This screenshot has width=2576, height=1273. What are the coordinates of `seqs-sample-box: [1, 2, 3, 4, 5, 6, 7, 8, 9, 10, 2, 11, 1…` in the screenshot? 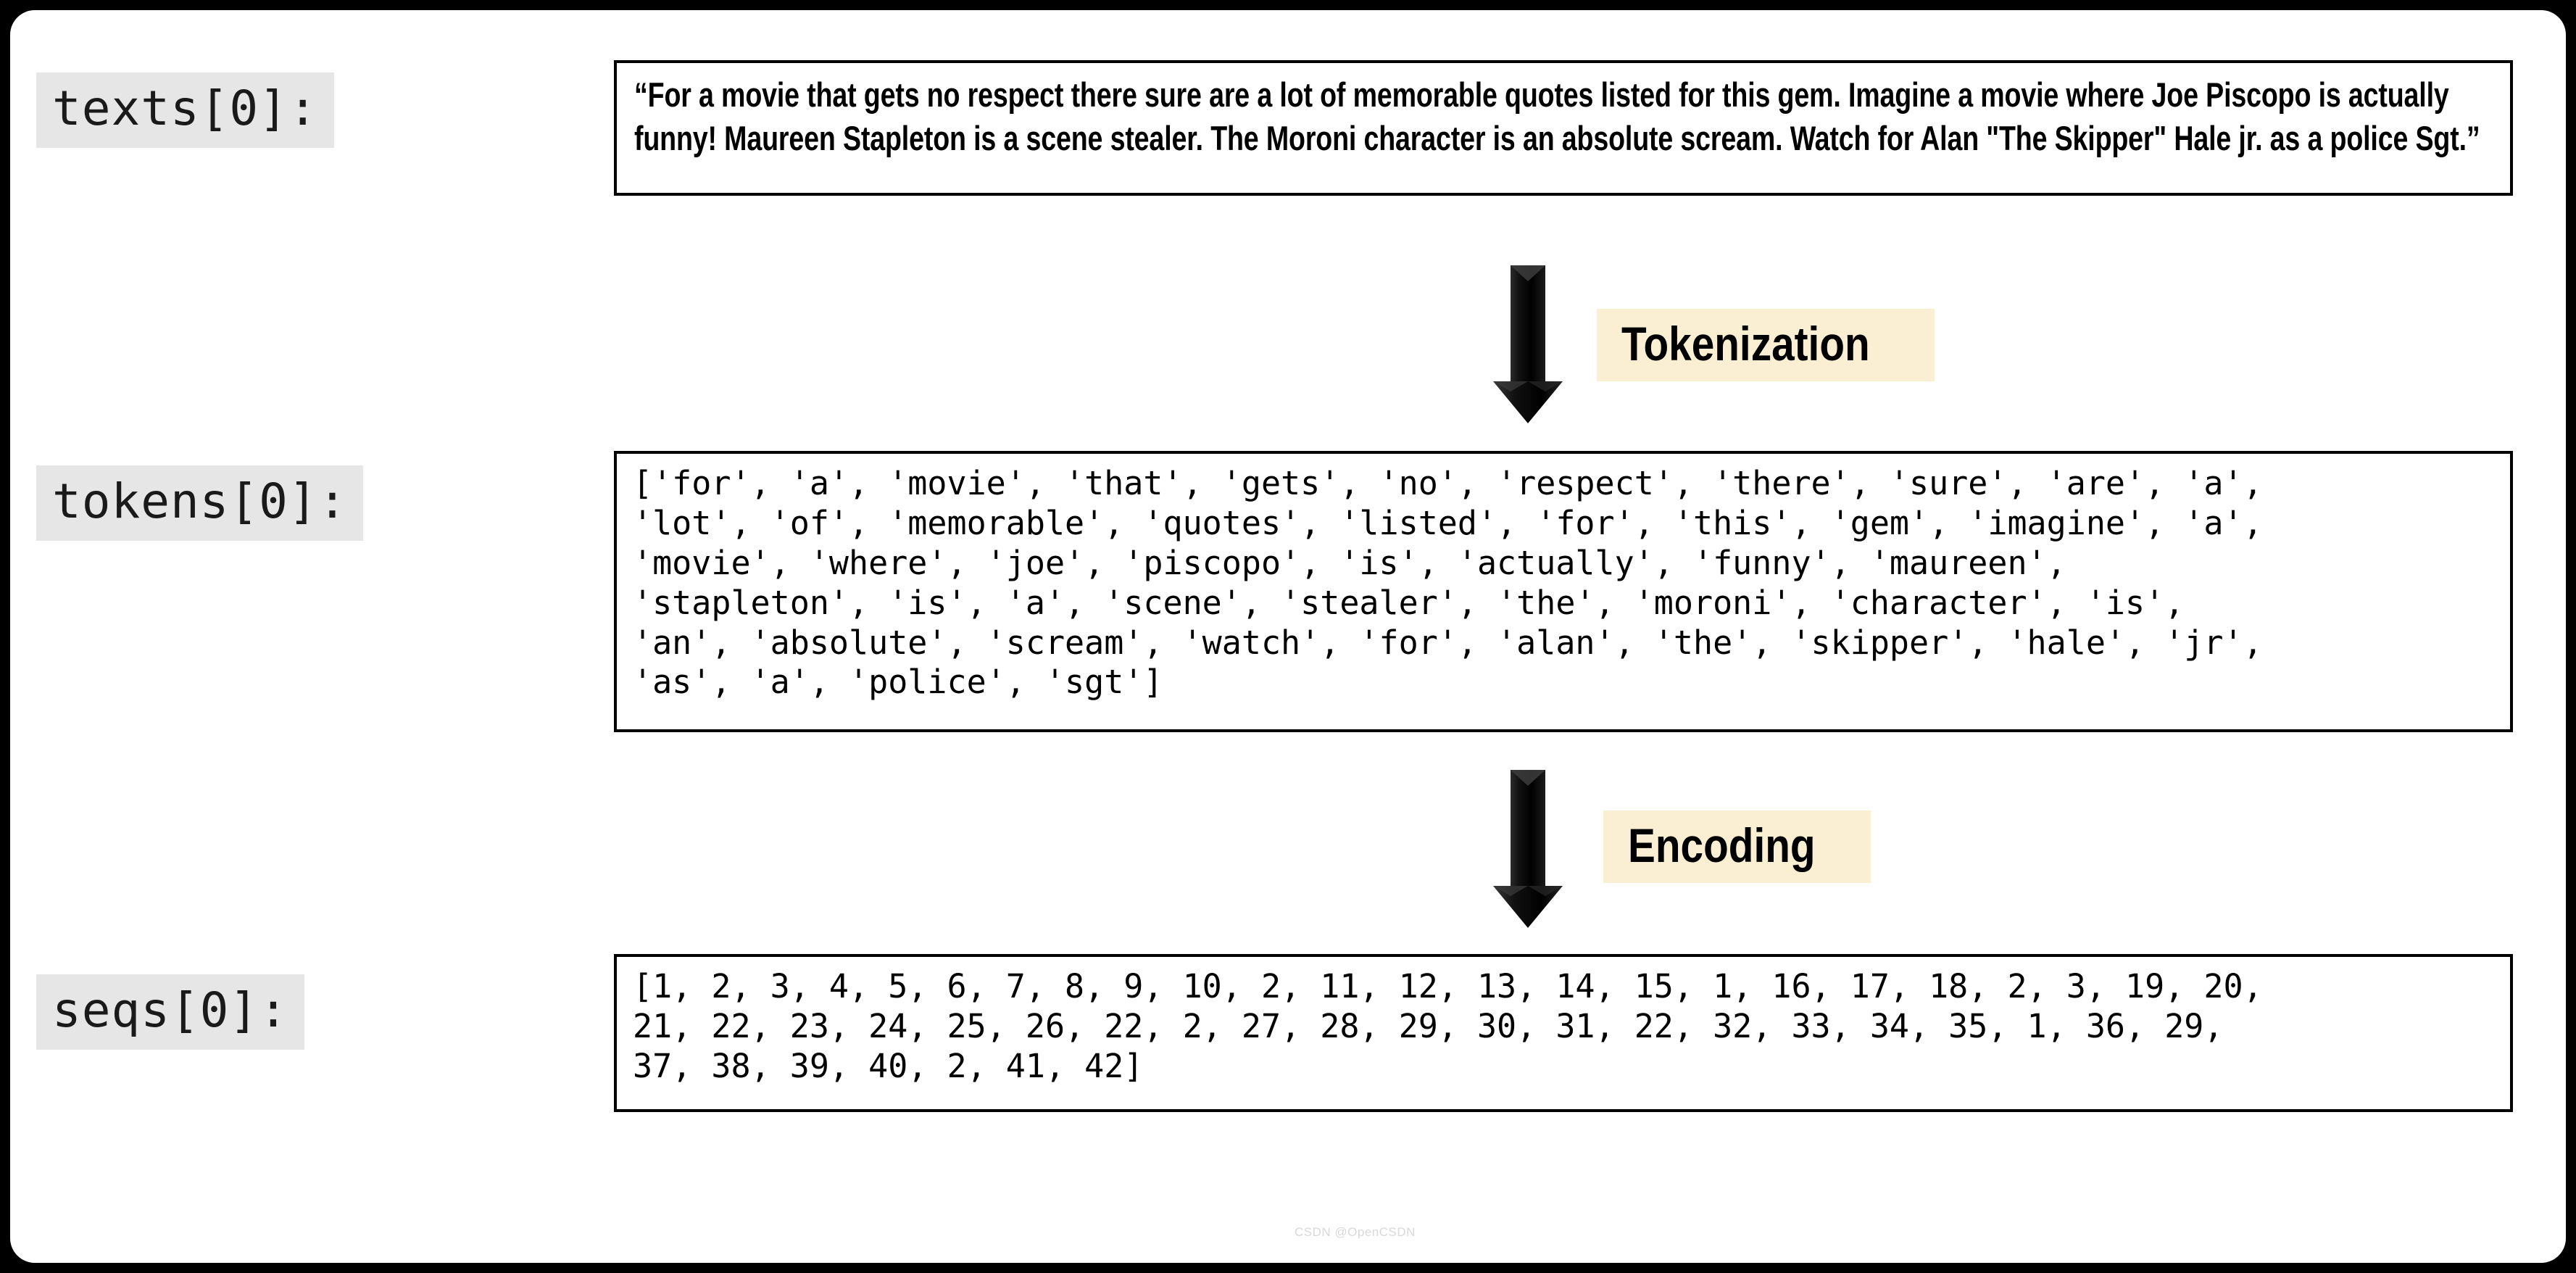 It's located at (1563, 1033).